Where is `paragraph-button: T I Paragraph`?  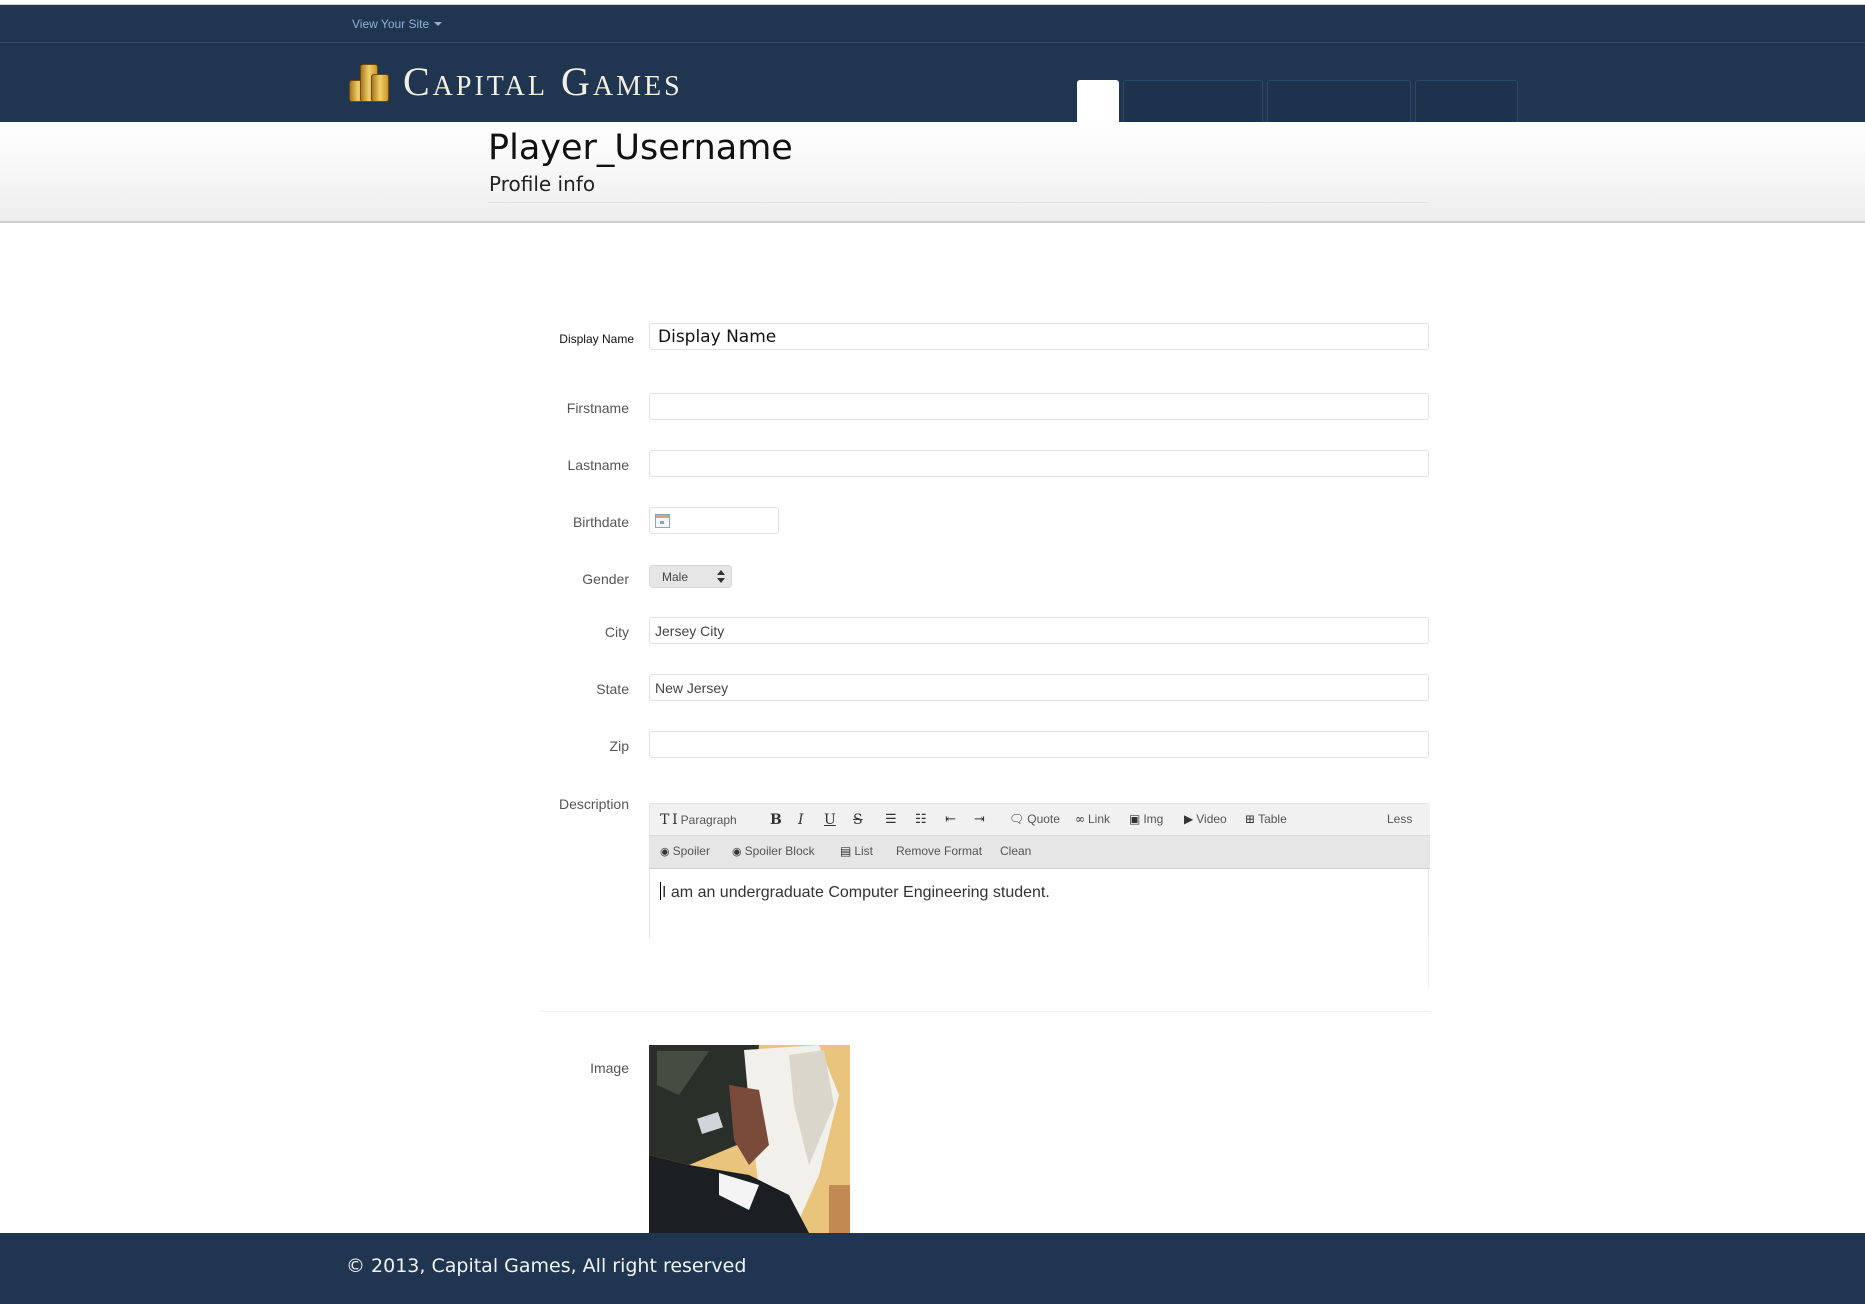 paragraph-button: T I Paragraph is located at coordinates (698, 820).